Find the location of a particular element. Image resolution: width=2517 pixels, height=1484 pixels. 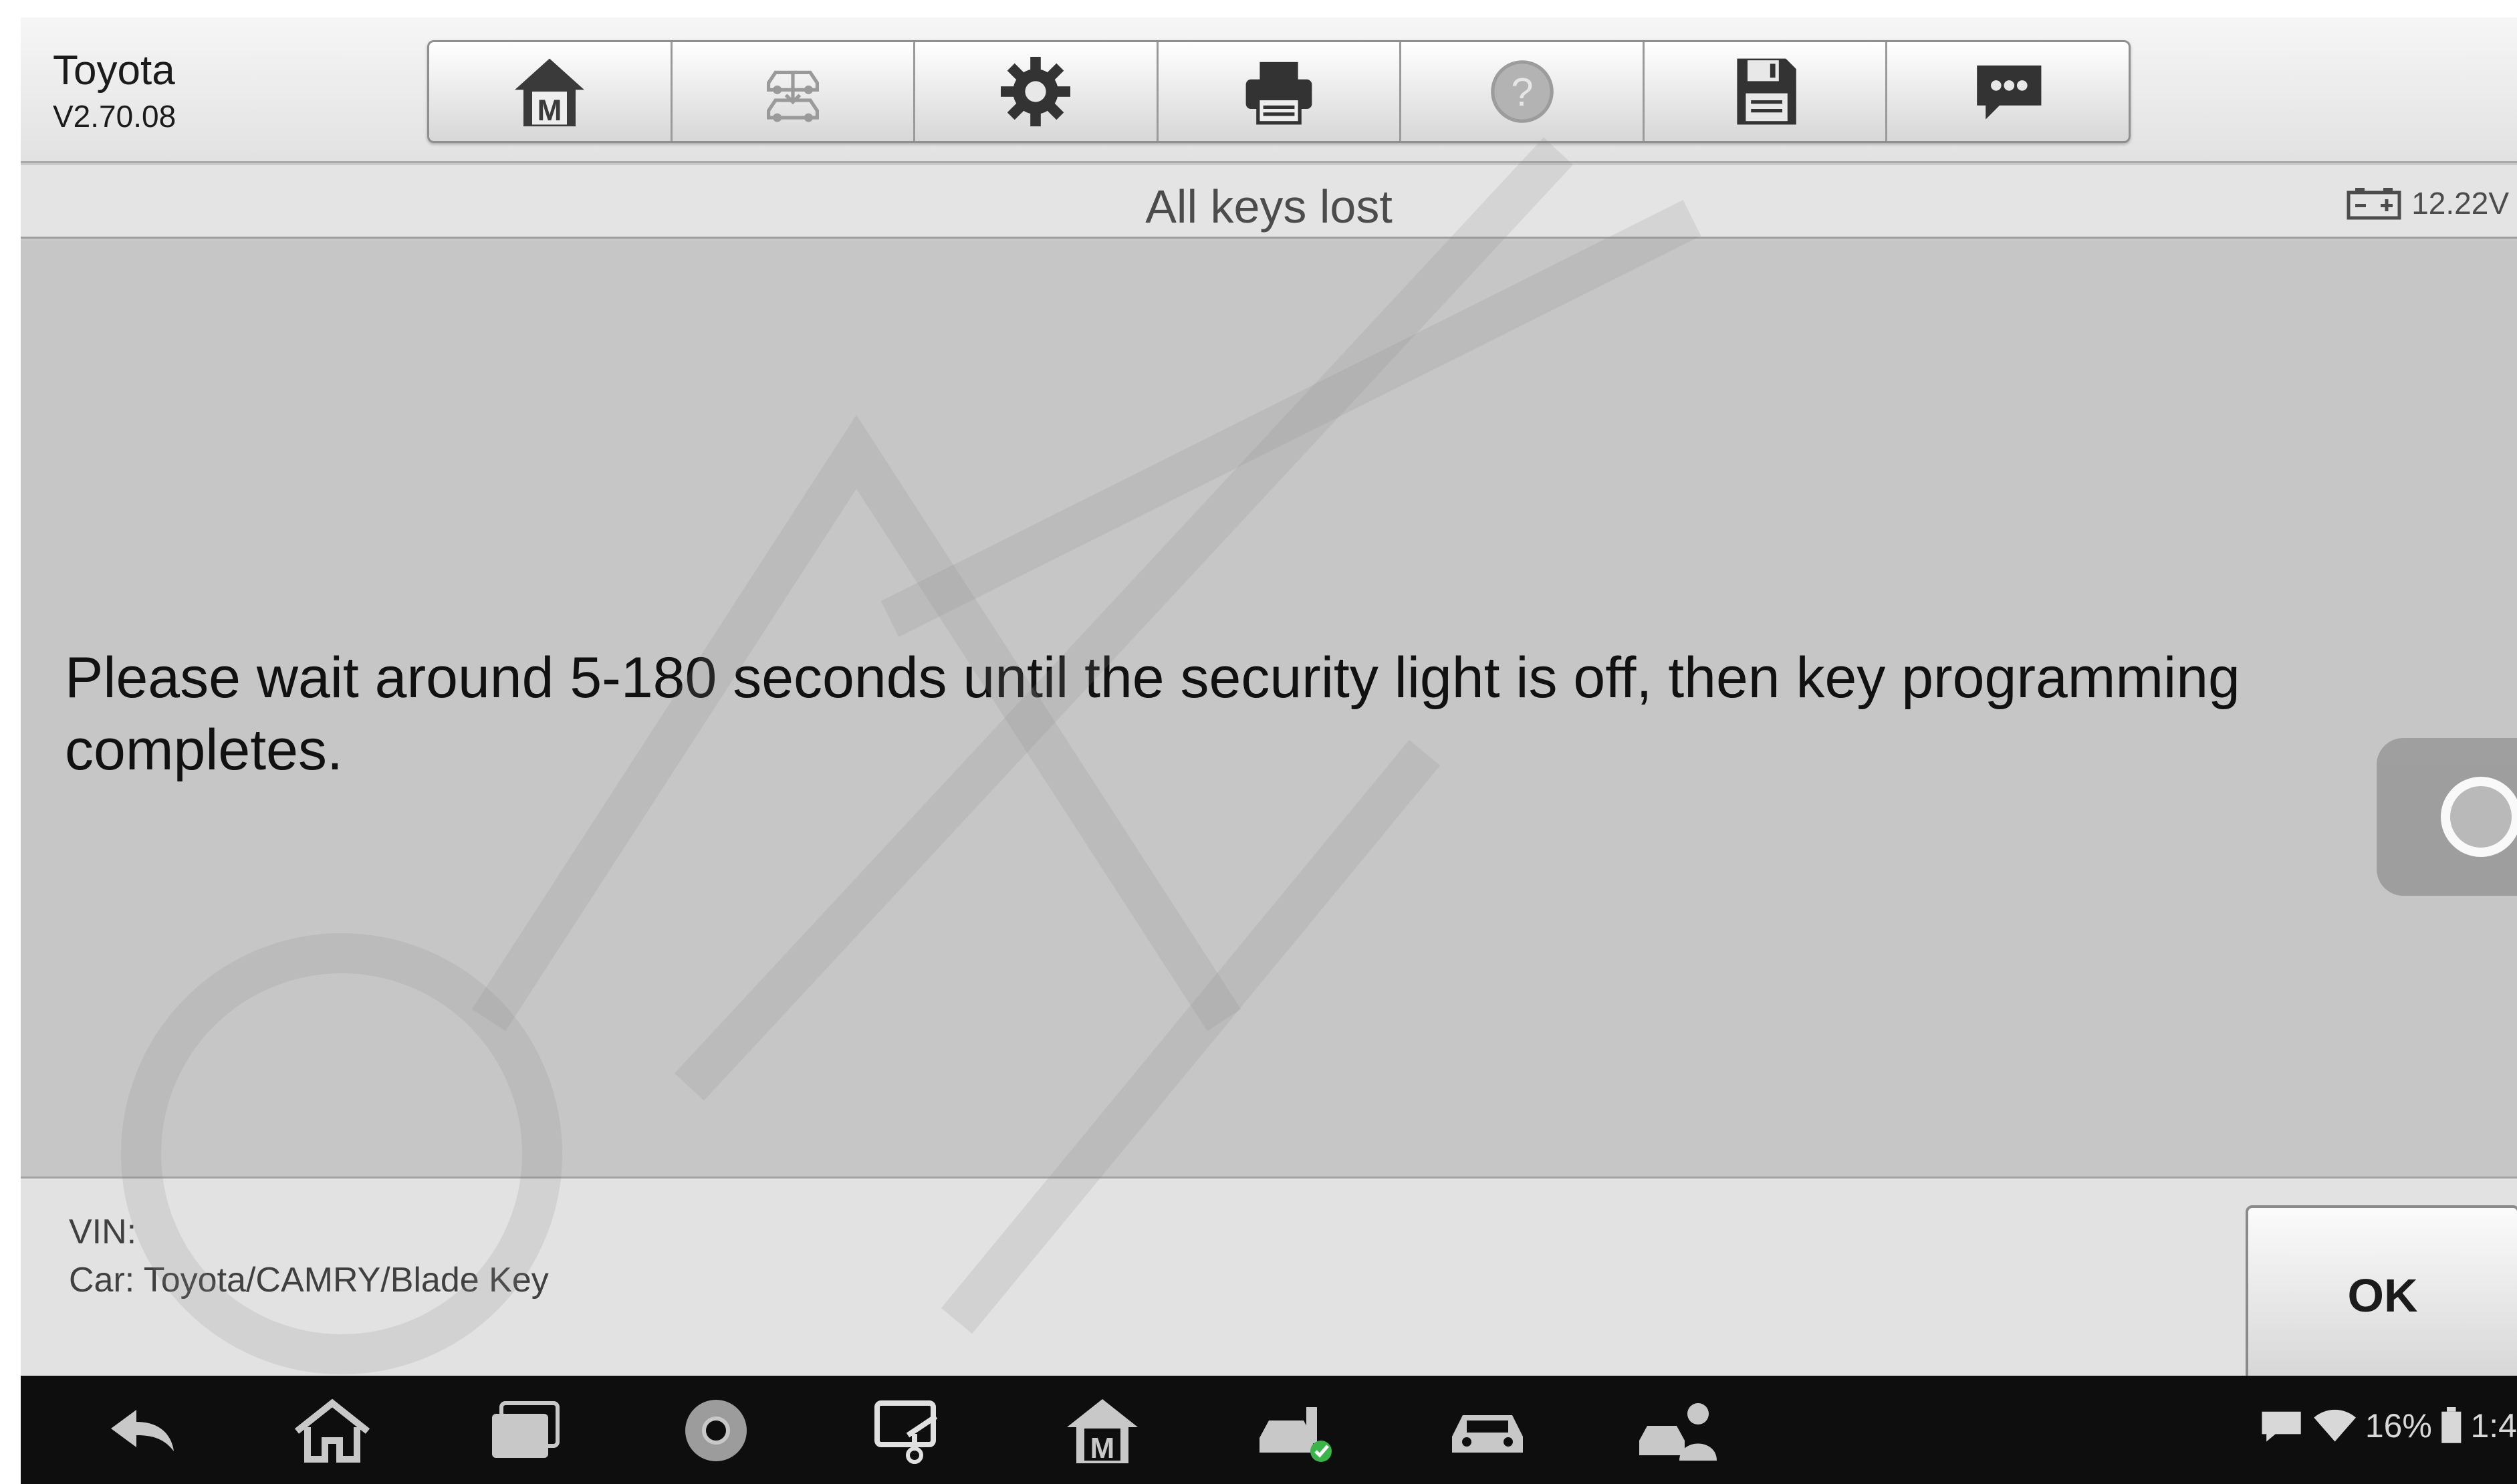

feedback-button is located at coordinates (2008, 91).